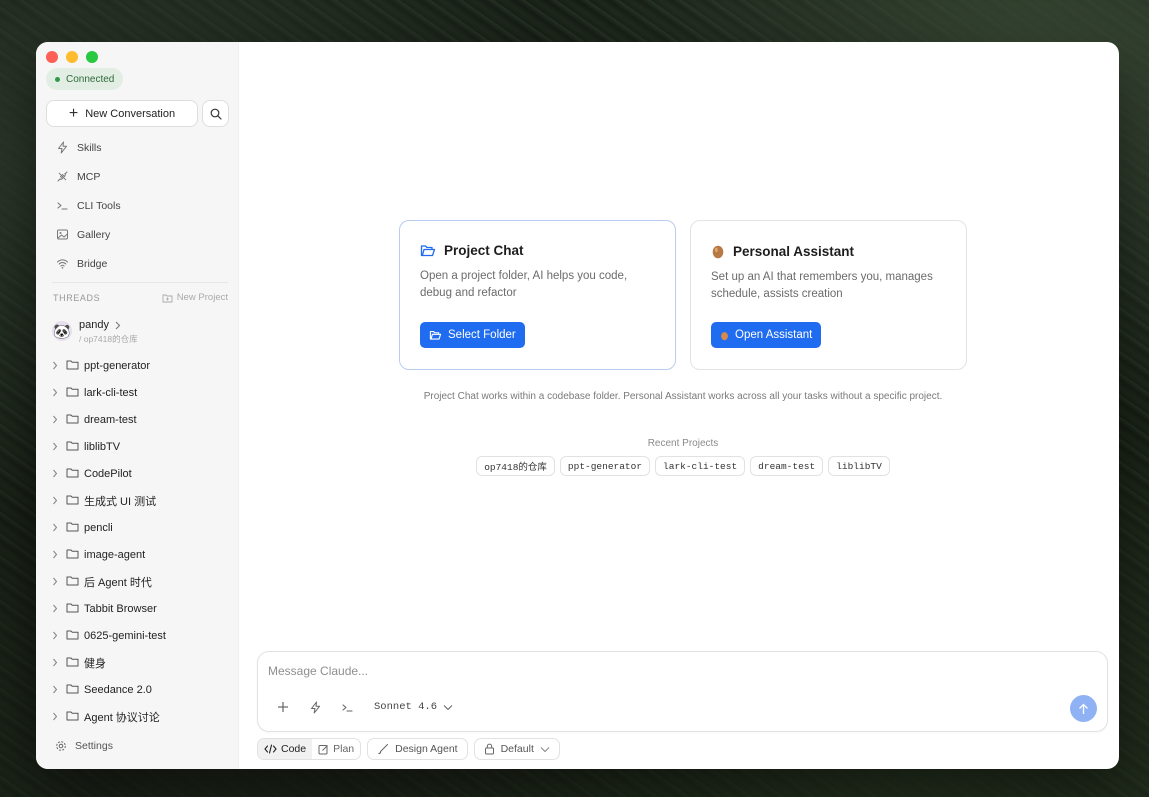 This screenshot has height=797, width=1149. Describe the element at coordinates (141, 527) in the screenshot. I see `folder-item: pencli` at that location.